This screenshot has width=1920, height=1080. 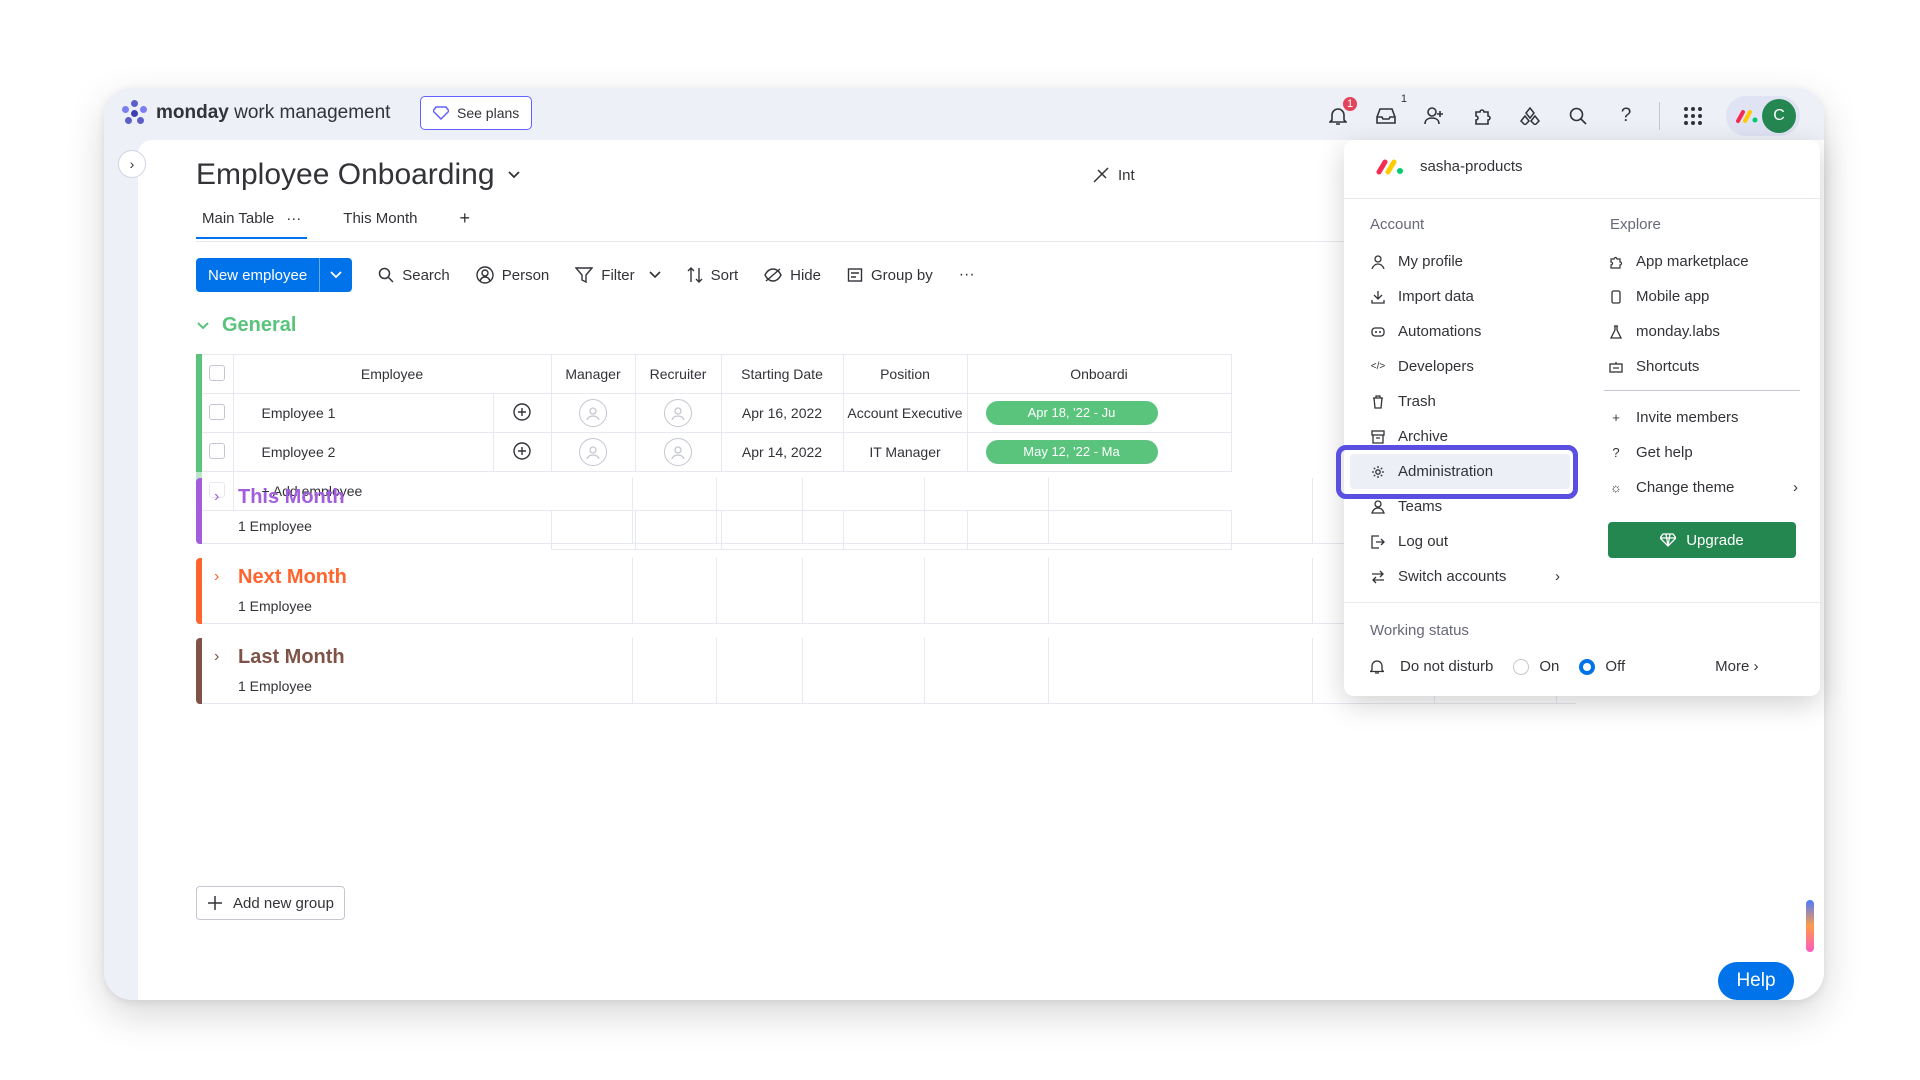 I want to click on dnd-label: Do not disturb, so click(x=1447, y=666).